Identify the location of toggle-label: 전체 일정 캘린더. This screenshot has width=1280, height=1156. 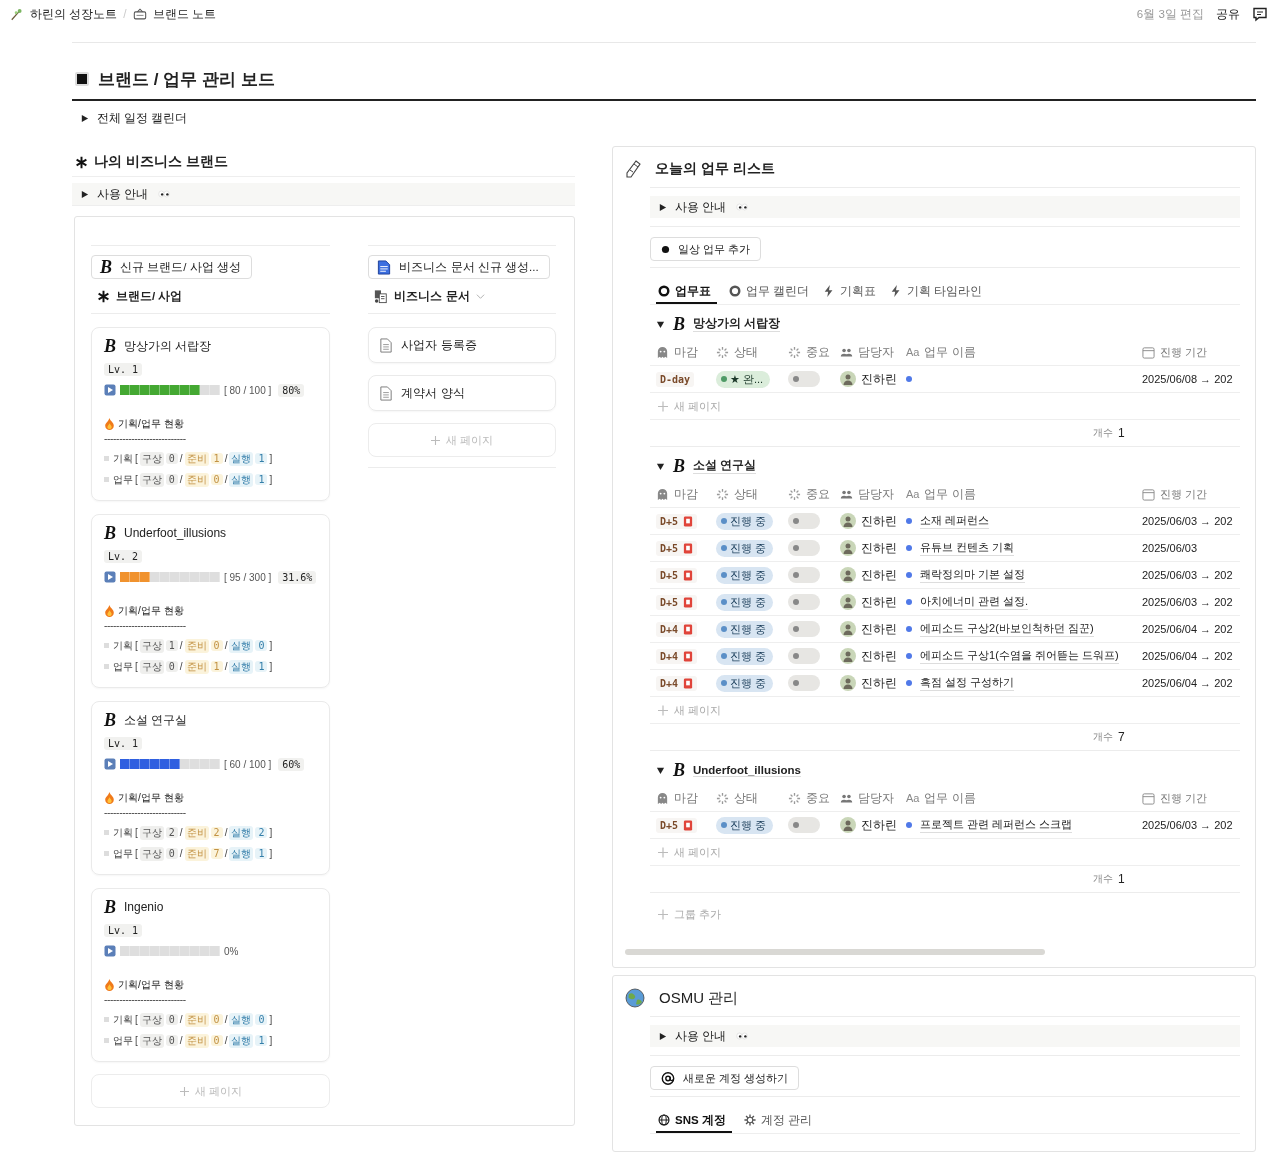
(142, 118).